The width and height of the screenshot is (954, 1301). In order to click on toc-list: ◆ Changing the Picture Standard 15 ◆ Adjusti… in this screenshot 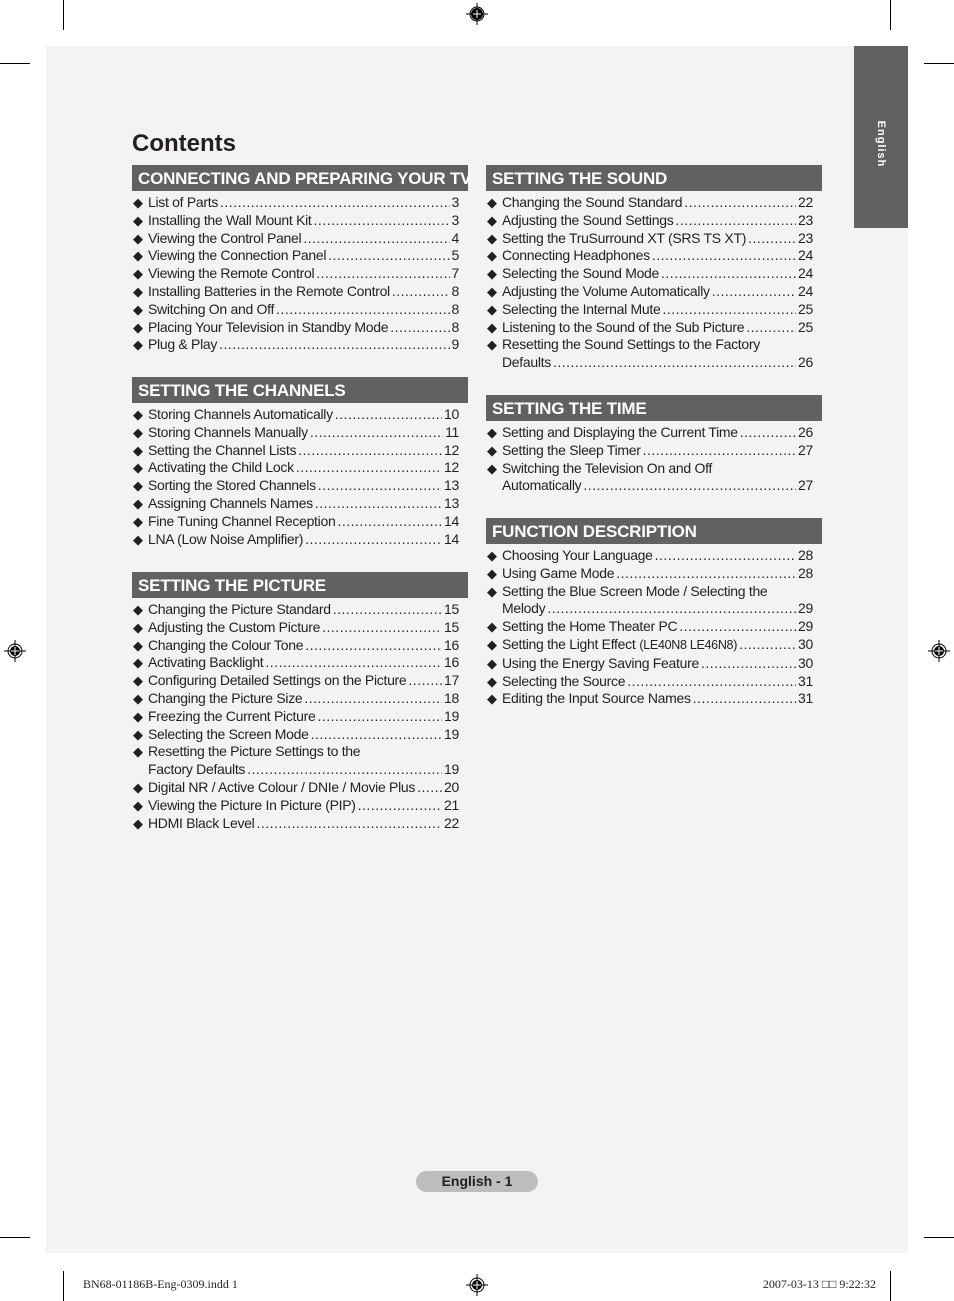, I will do `click(300, 715)`.